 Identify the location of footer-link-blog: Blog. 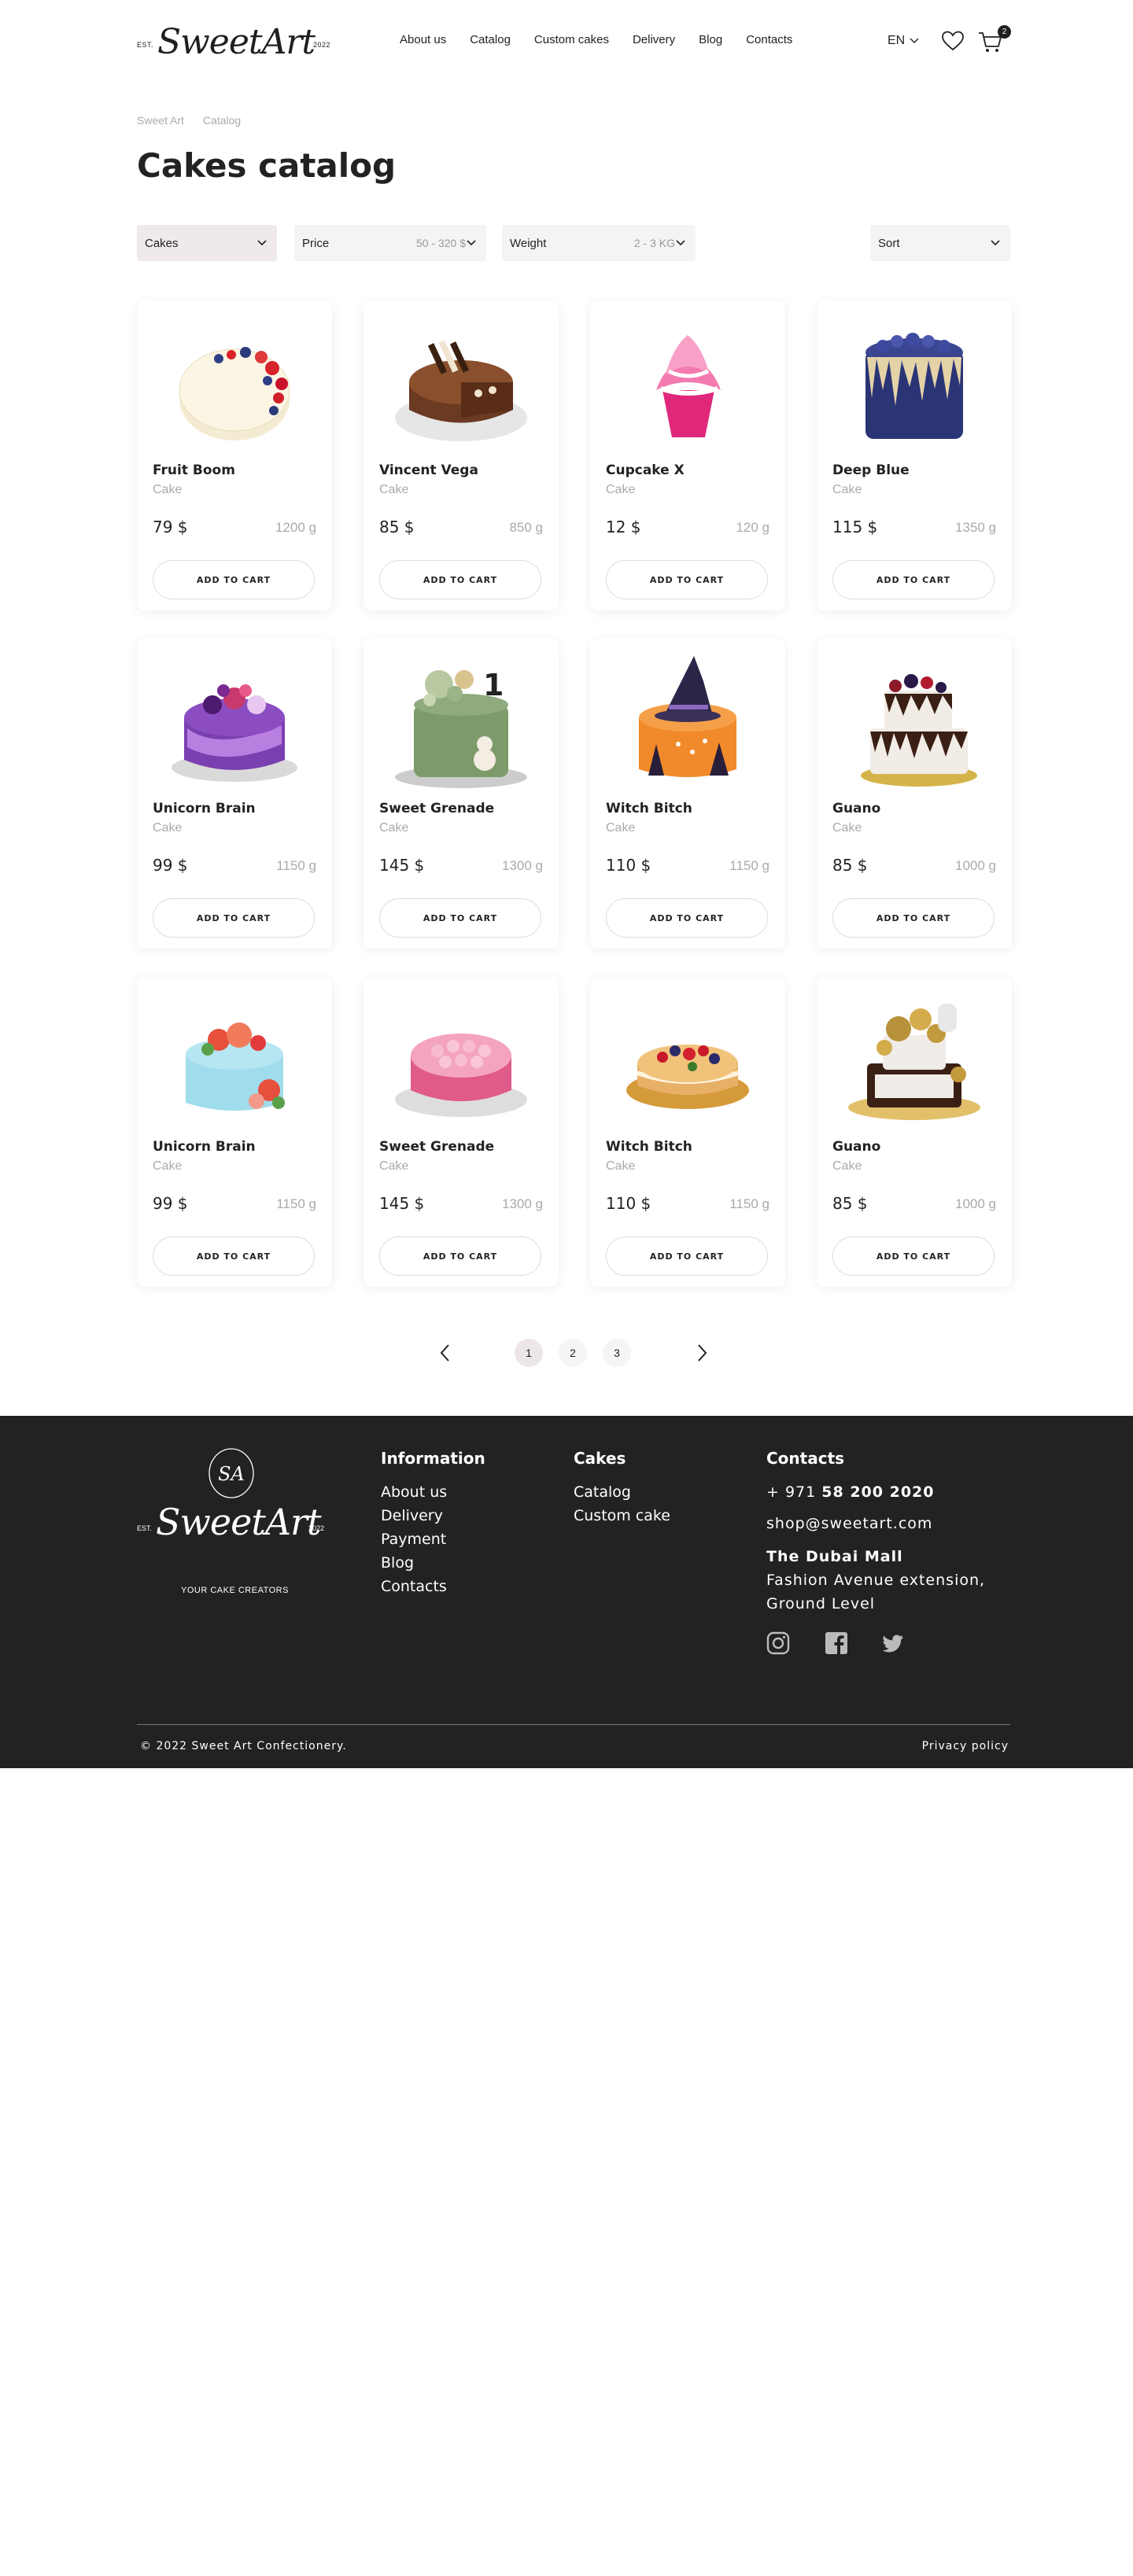
(397, 1563).